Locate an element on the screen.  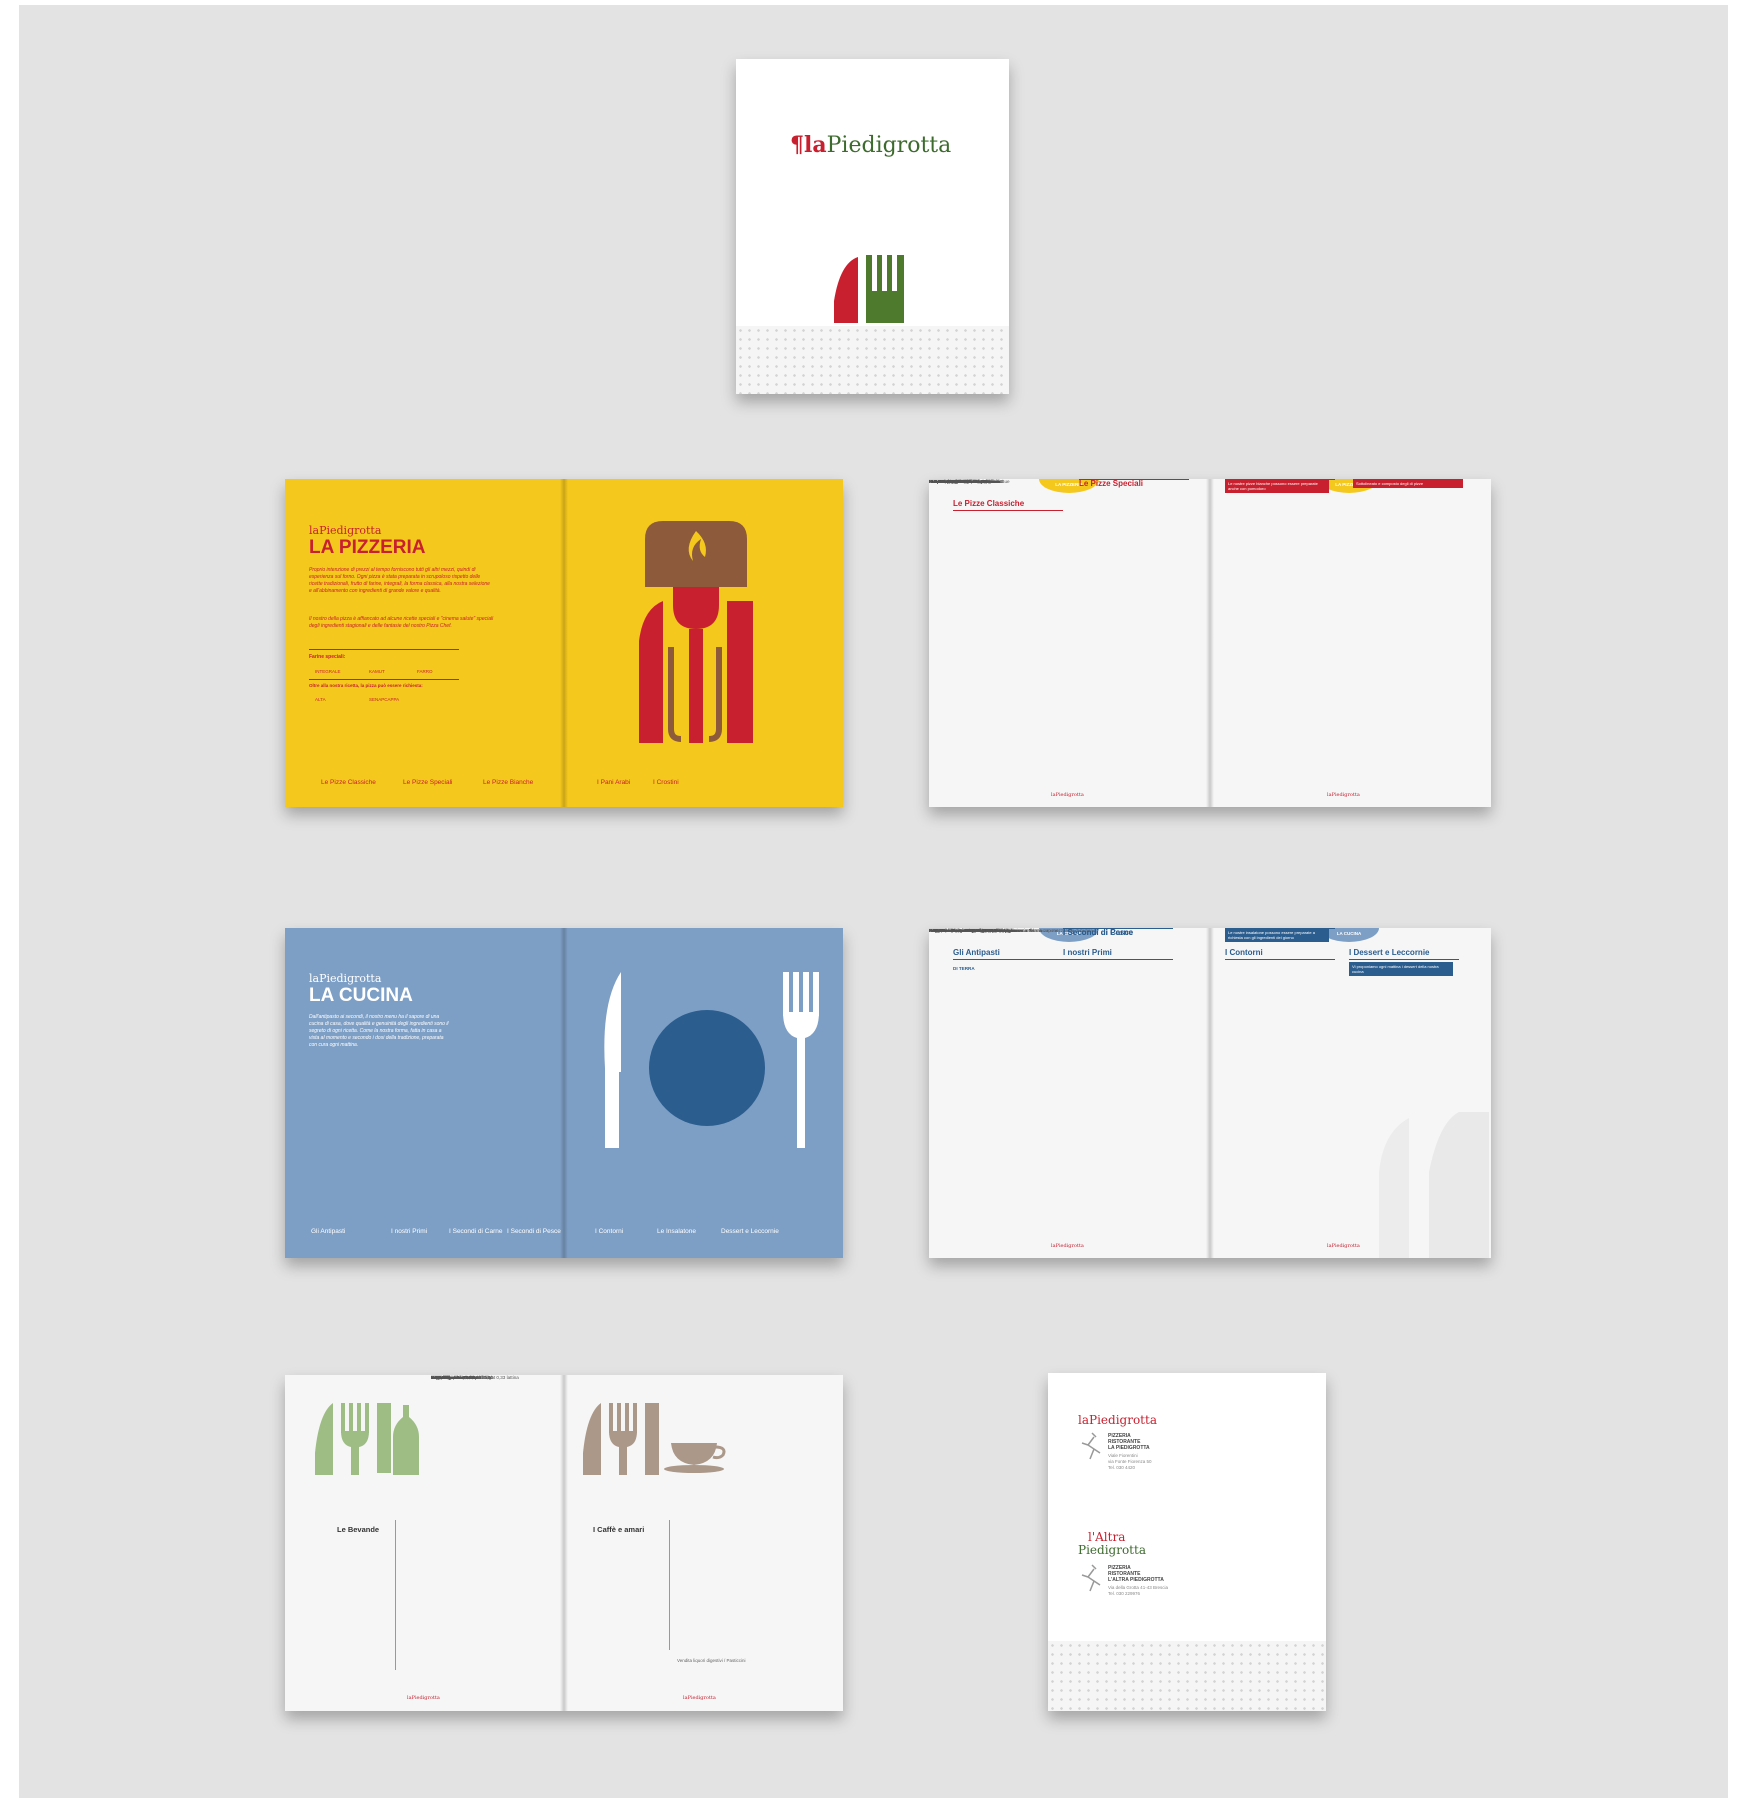
cucina-nav-item: I Secondi di Pesce is located at coordinates (534, 1231).